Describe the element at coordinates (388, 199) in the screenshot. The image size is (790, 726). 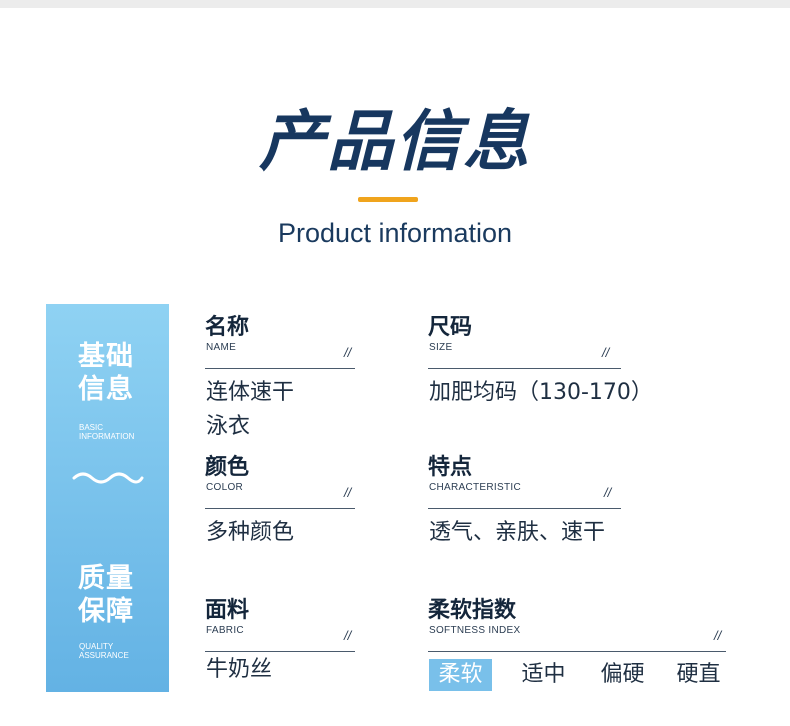
I see `title-accent-line` at that location.